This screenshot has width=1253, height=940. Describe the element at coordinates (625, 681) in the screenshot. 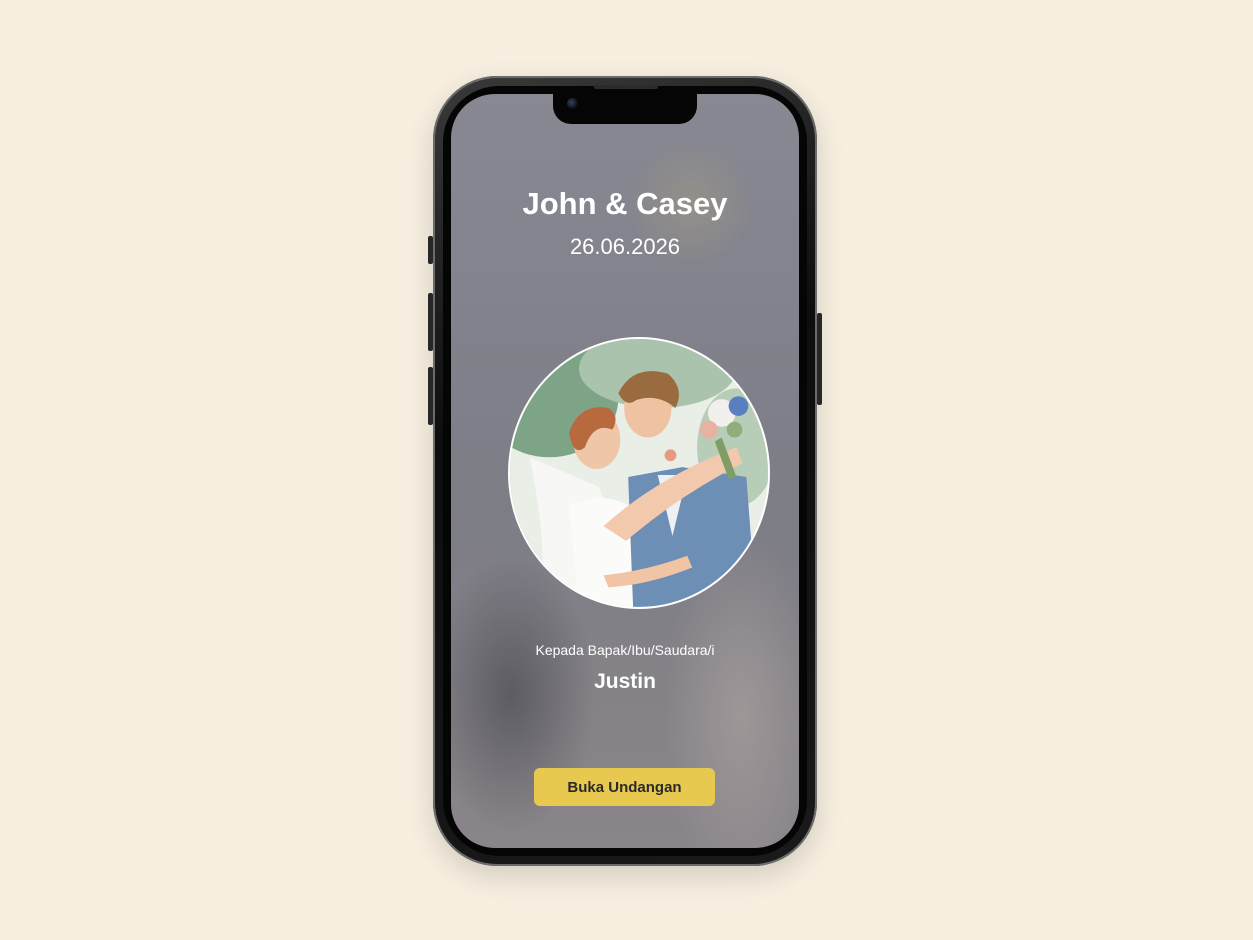

I see `recipient-name: Justin` at that location.